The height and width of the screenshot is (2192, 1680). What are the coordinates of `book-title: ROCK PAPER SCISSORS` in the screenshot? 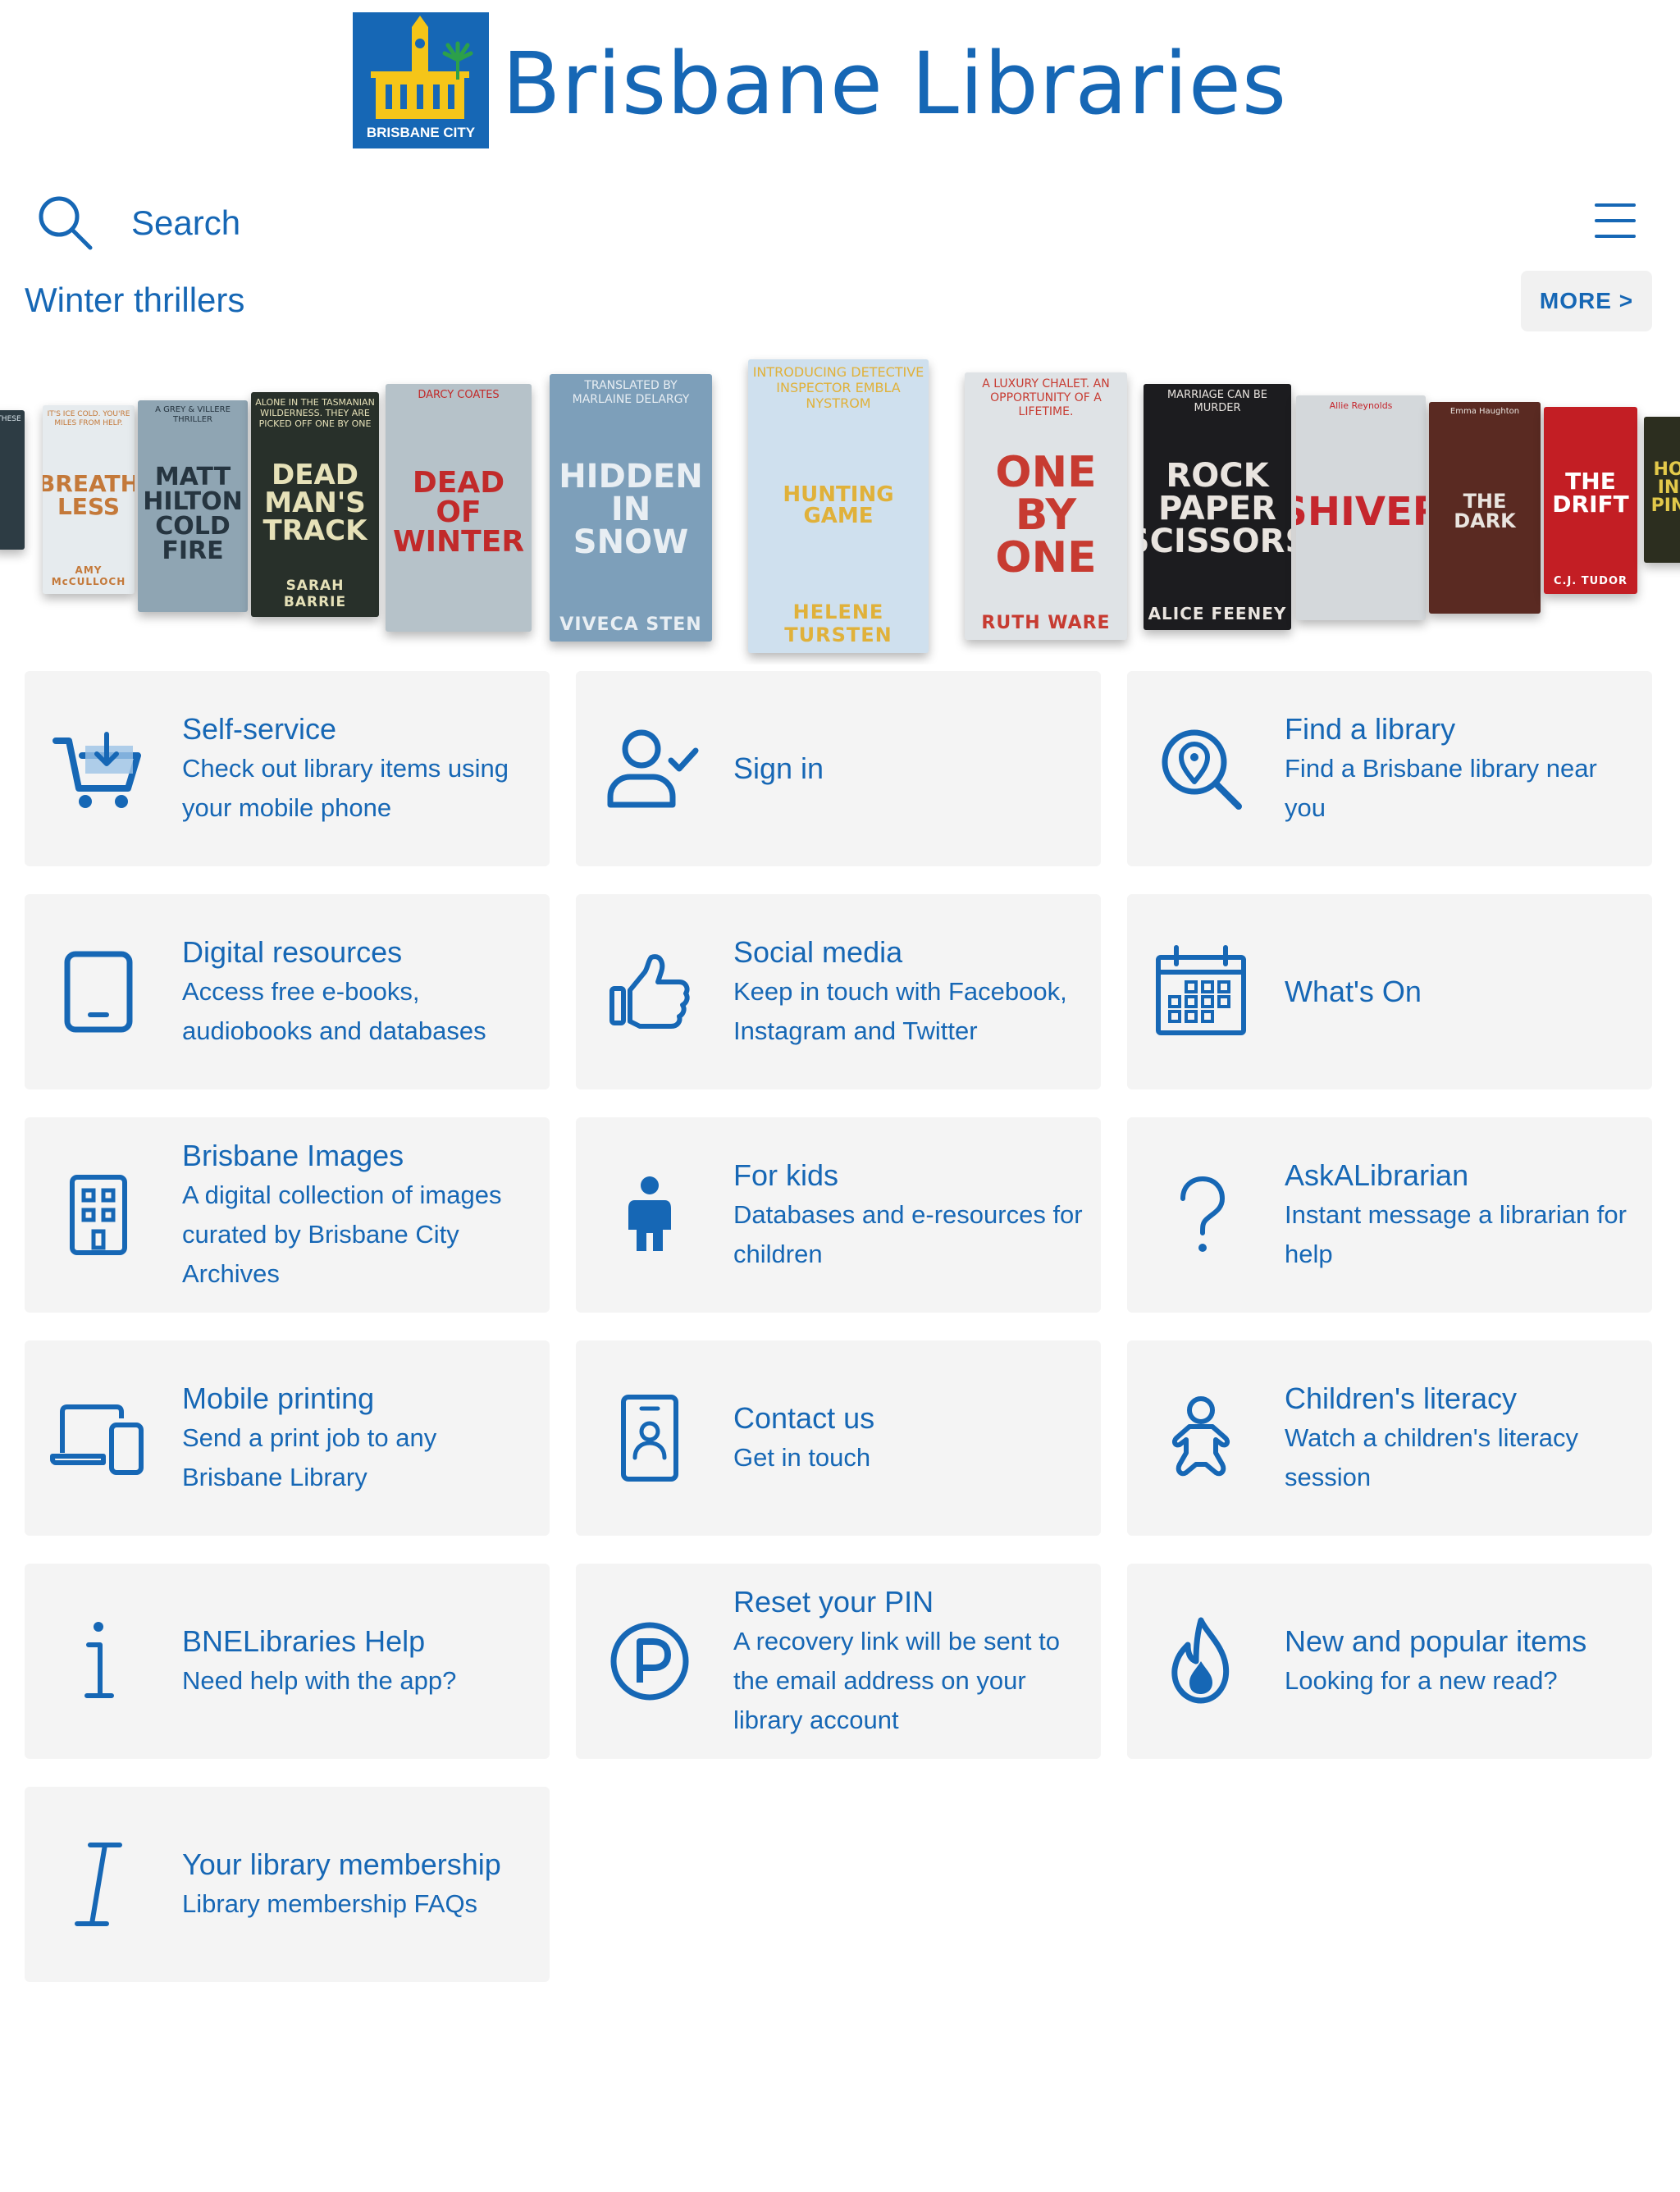 It's located at (1218, 508).